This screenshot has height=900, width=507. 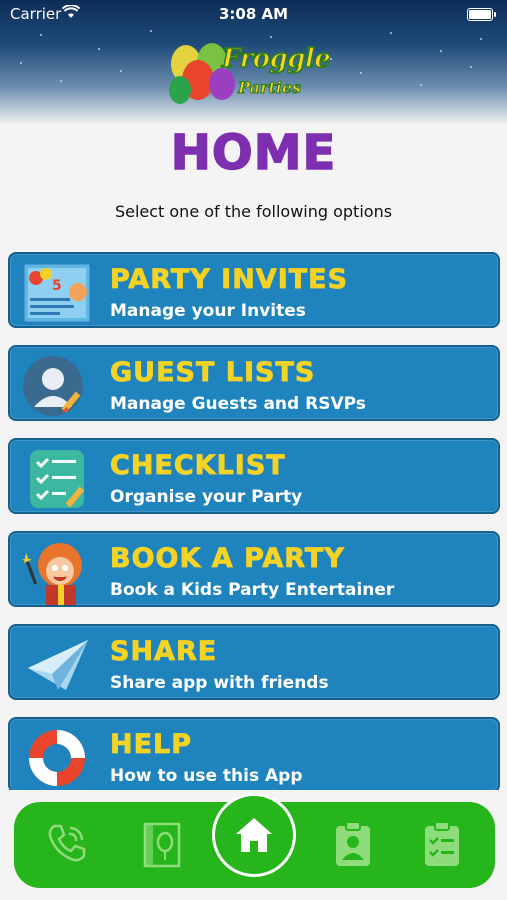 I want to click on tab-home, so click(x=254, y=835).